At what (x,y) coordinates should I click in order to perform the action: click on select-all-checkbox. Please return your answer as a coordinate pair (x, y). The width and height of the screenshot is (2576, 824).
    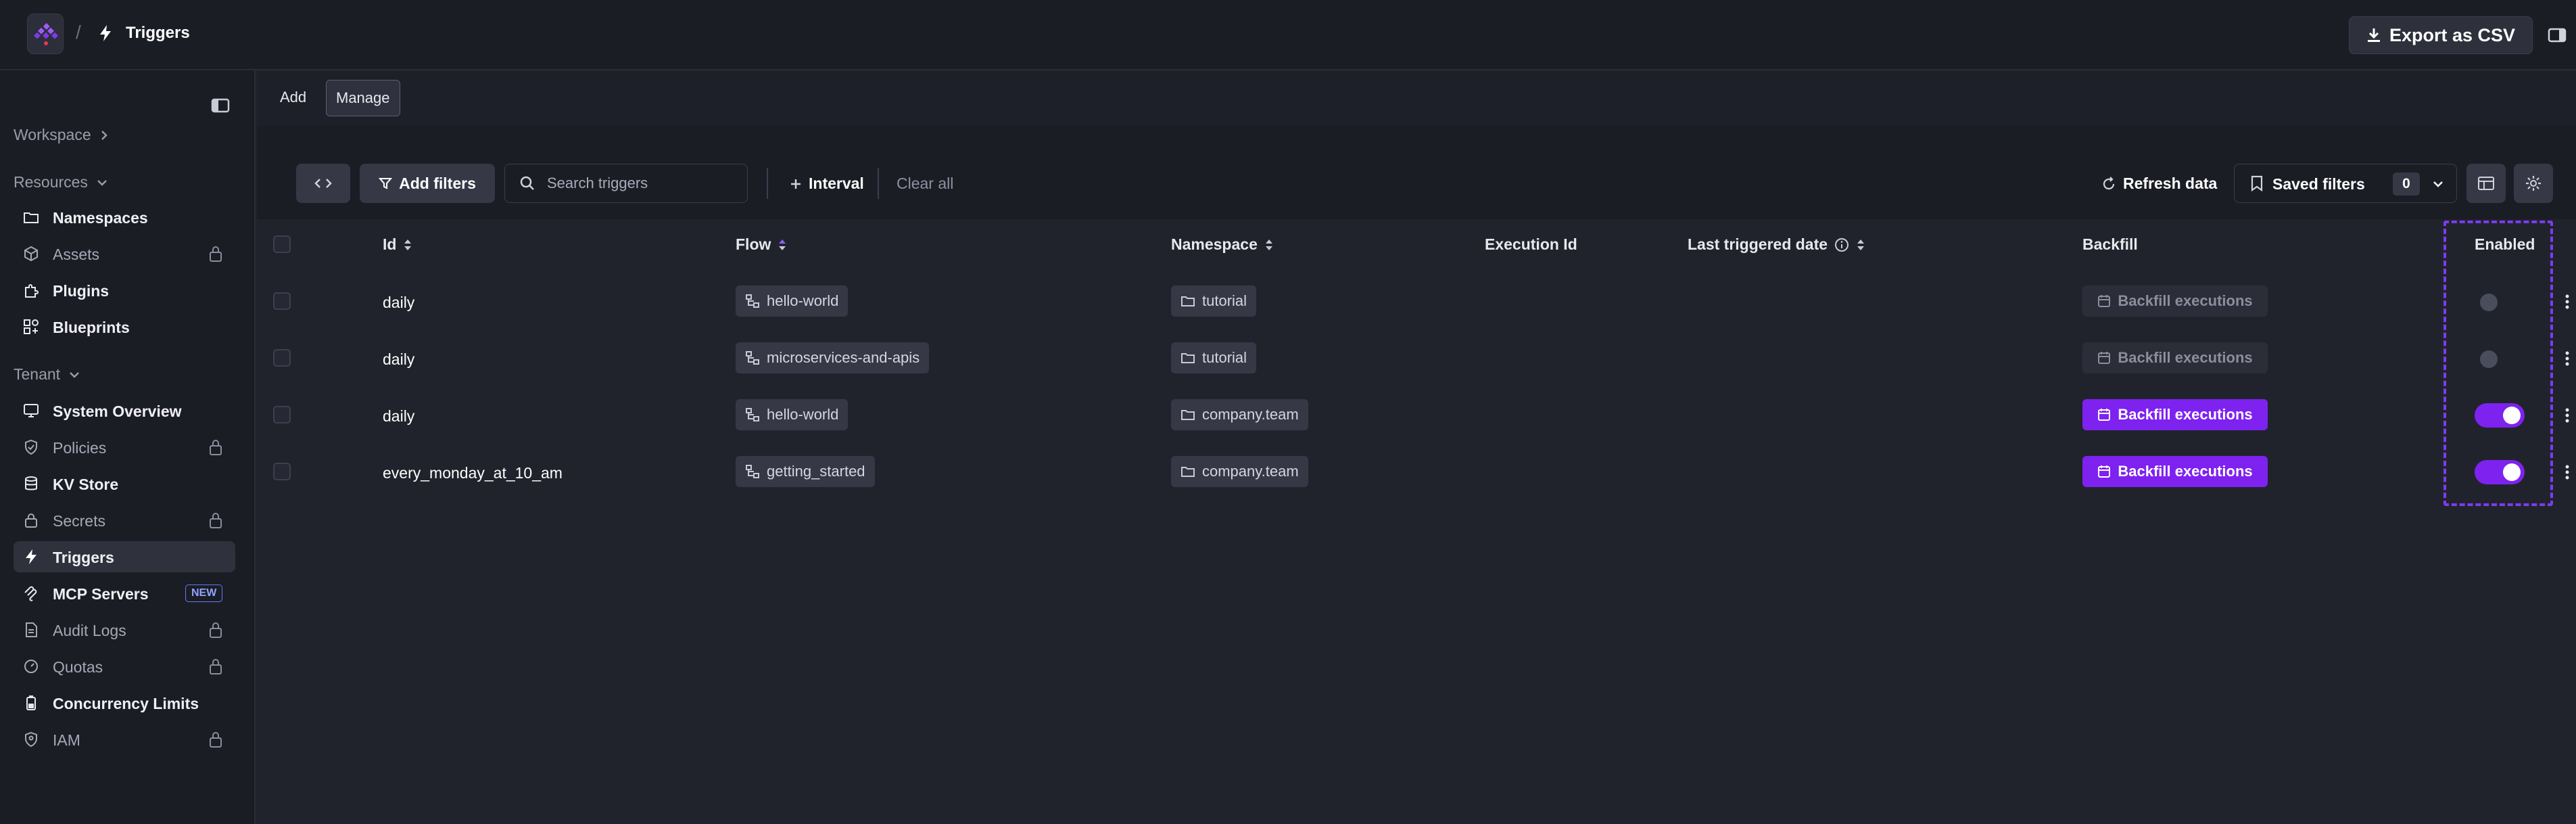
    Looking at the image, I should click on (282, 244).